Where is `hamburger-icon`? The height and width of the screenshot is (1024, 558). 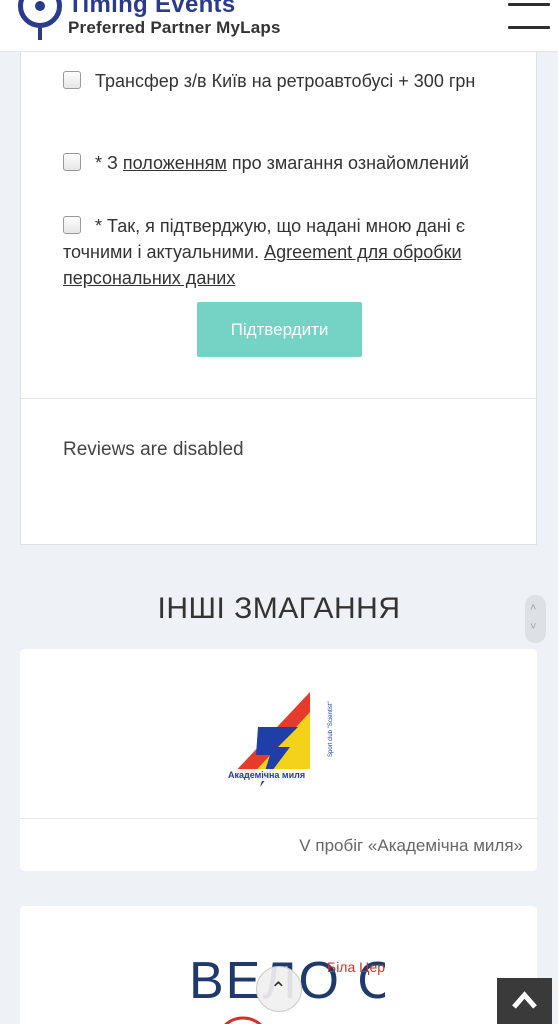 hamburger-icon is located at coordinates (530, 20).